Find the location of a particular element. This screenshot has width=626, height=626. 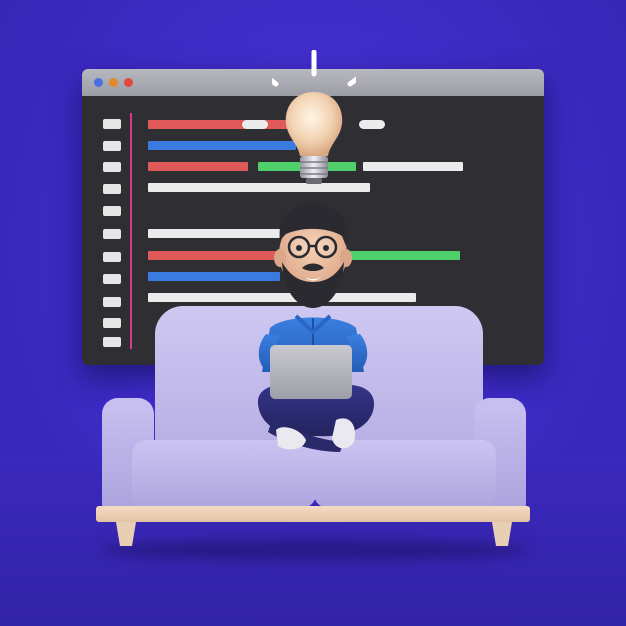

character-illustration is located at coordinates (316, 327).